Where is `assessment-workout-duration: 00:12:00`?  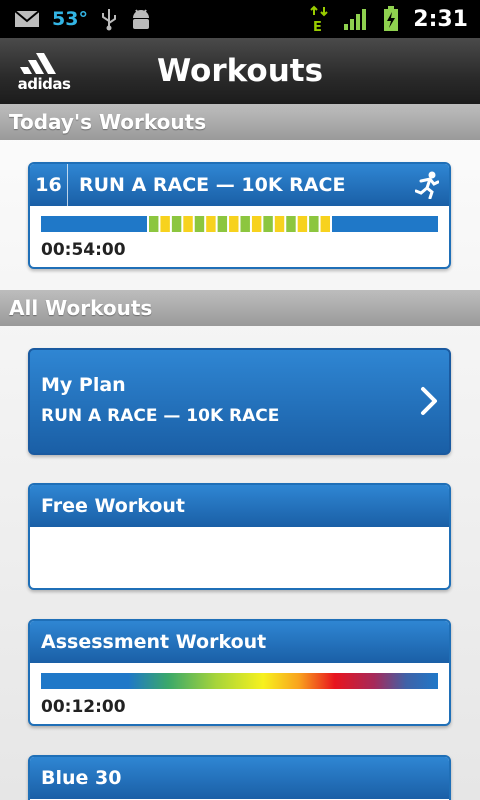 assessment-workout-duration: 00:12:00 is located at coordinates (83, 707).